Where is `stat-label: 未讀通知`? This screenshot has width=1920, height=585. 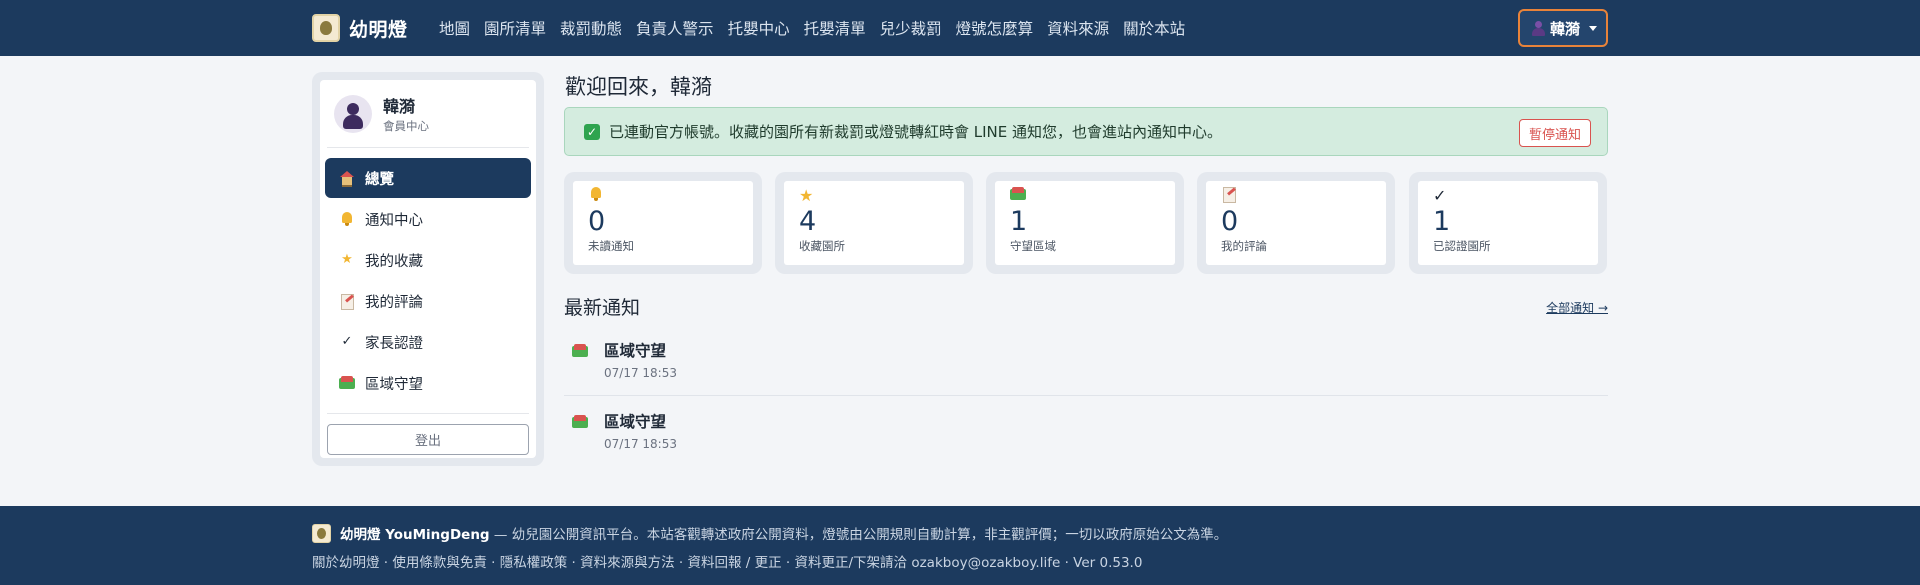
stat-label: 未讀通知 is located at coordinates (611, 246).